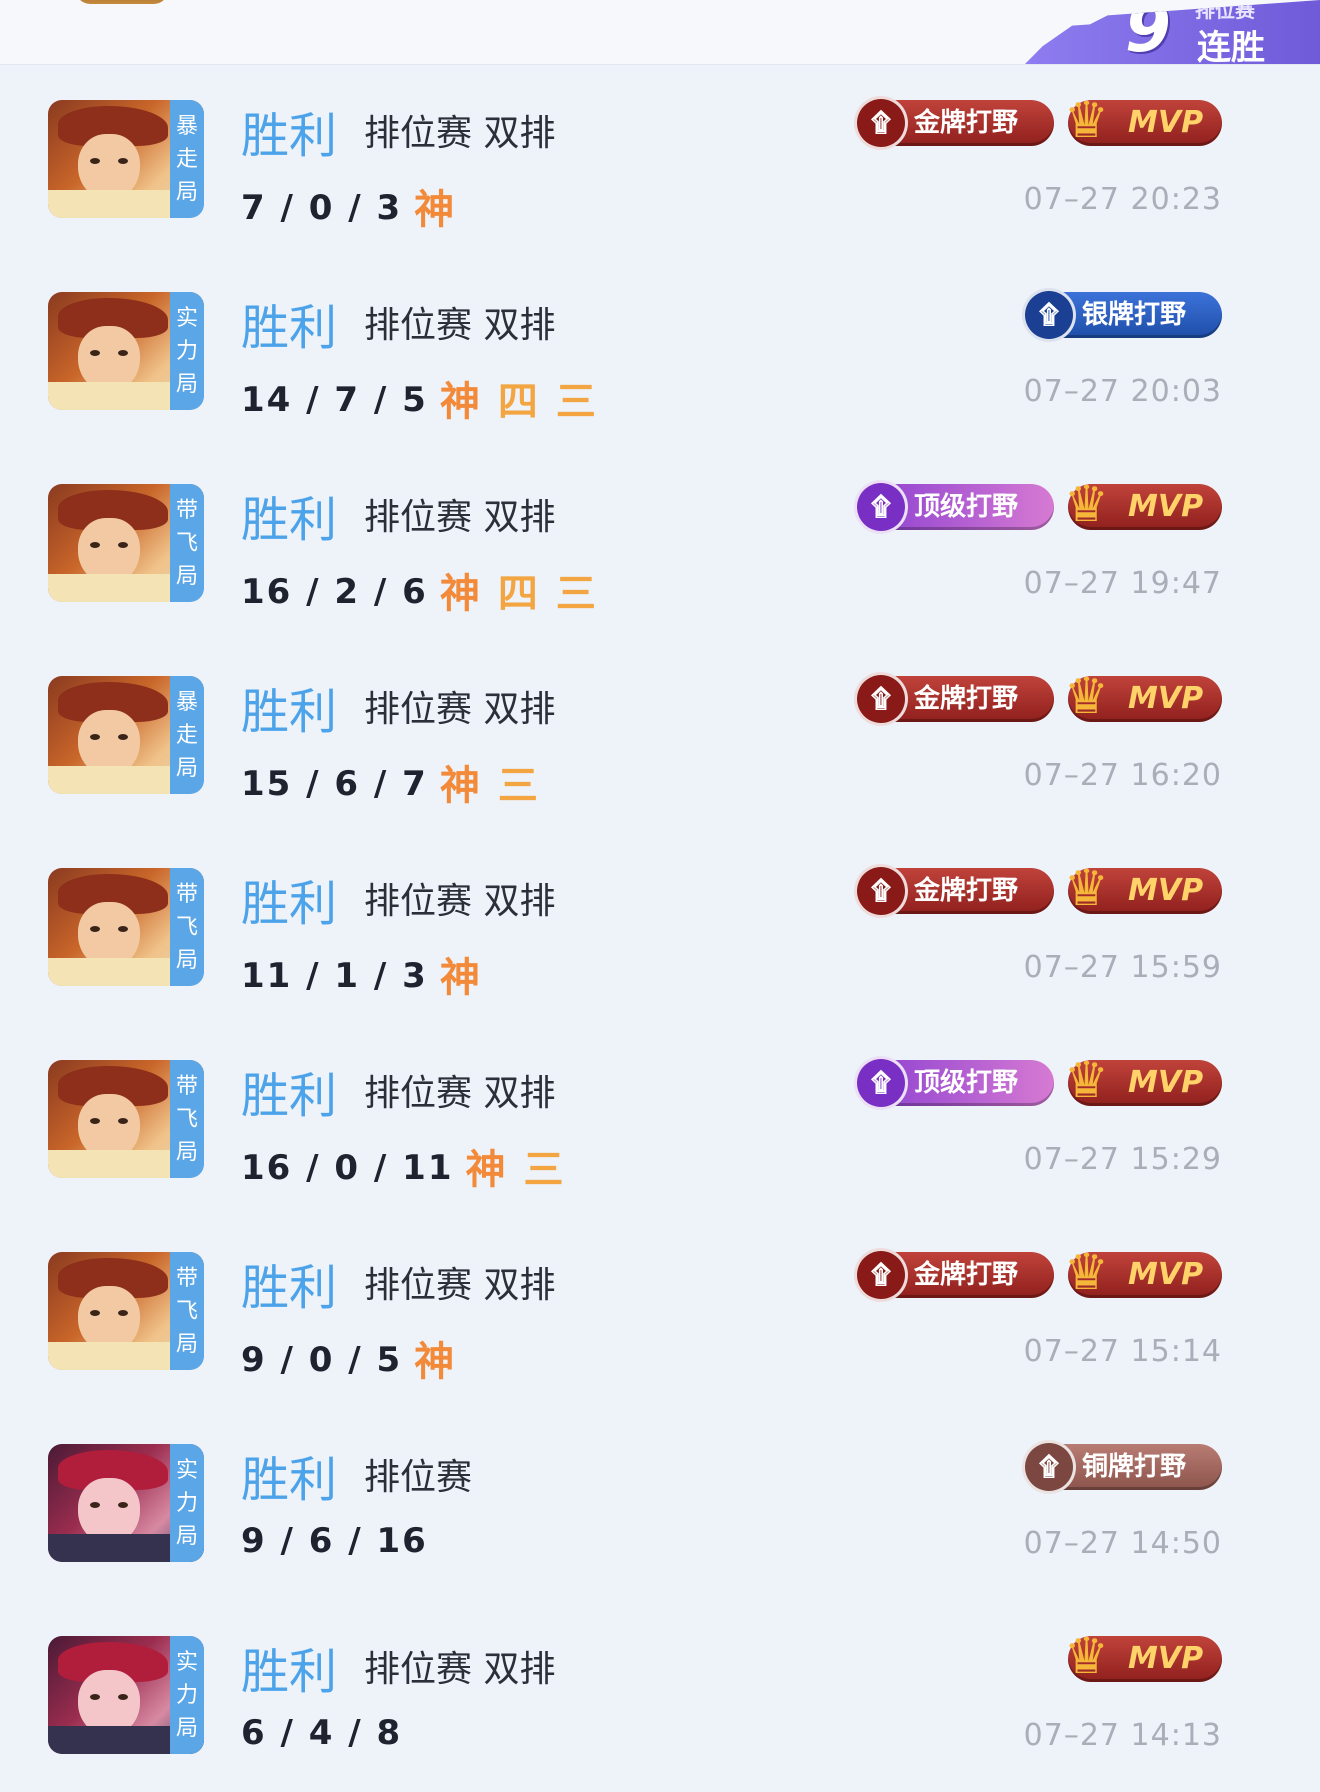  Describe the element at coordinates (186, 126) in the screenshot. I see `match-type-char: 暴` at that location.